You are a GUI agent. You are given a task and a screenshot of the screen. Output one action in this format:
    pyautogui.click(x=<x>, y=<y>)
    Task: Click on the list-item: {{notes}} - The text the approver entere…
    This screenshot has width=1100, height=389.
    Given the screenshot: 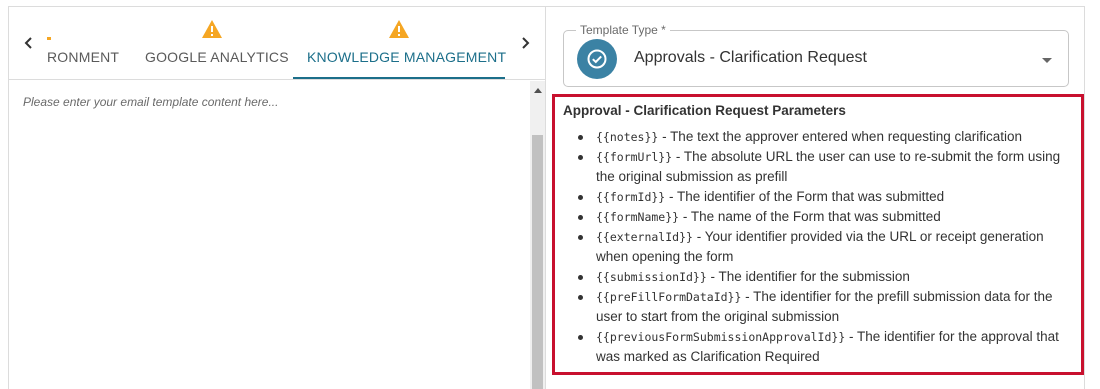 What is the action you would take?
    pyautogui.click(x=816, y=137)
    